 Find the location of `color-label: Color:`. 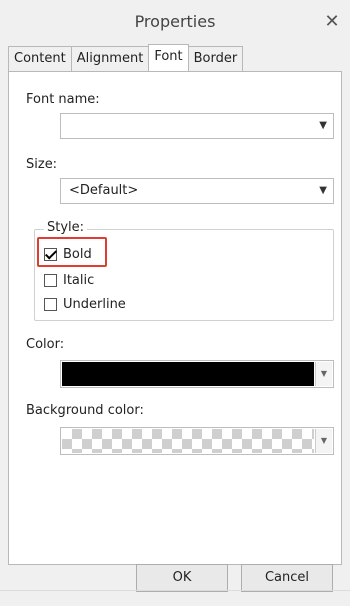

color-label: Color: is located at coordinates (45, 344).